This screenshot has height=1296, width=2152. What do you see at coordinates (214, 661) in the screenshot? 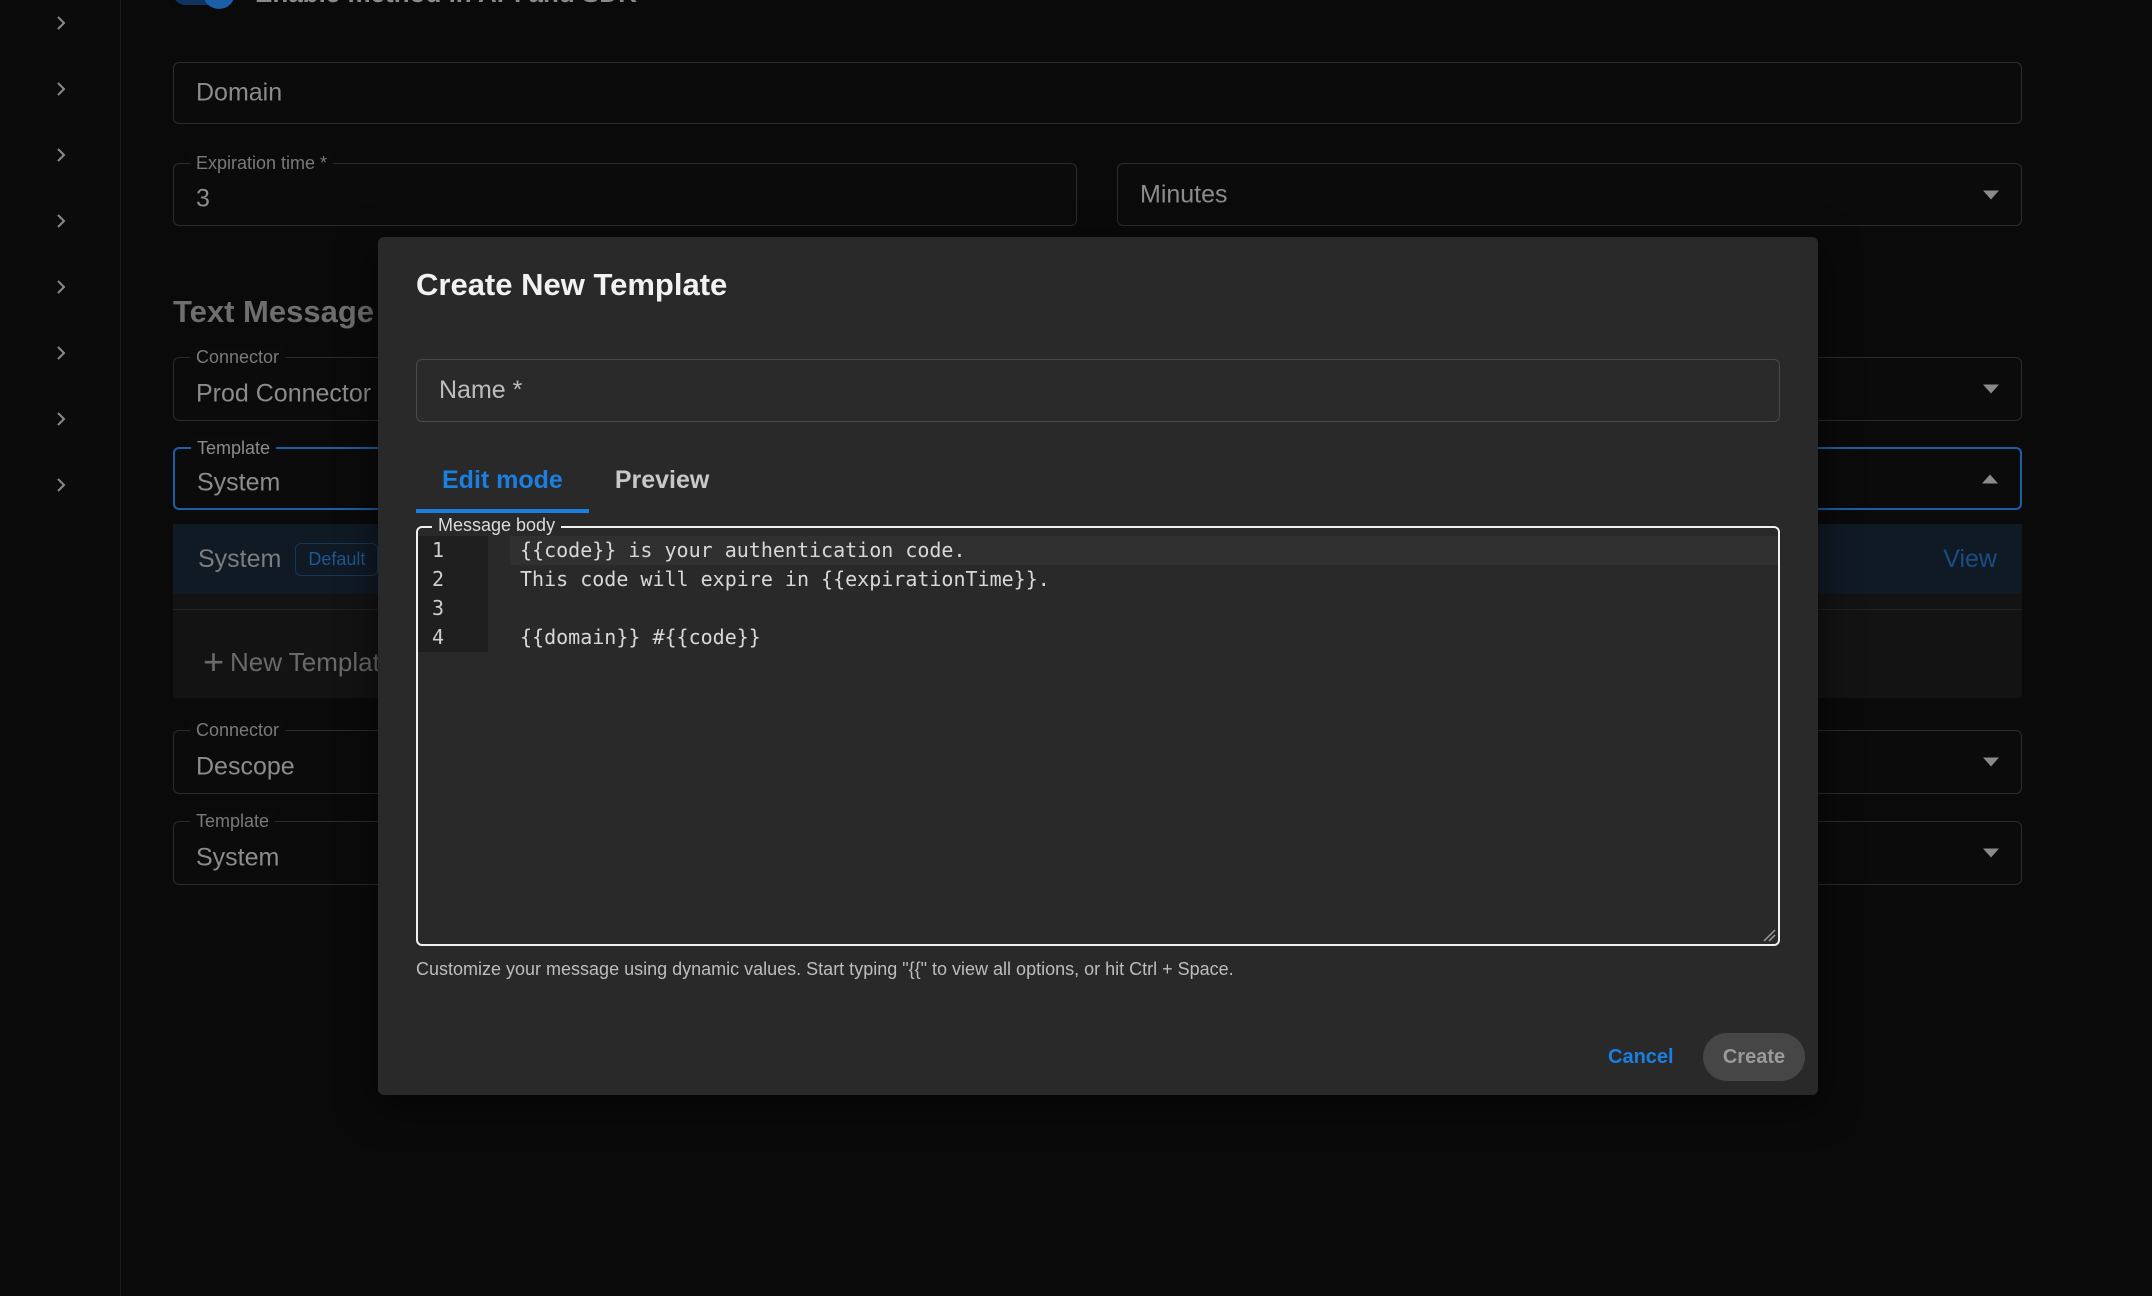
I see `plus-icon: +` at bounding box center [214, 661].